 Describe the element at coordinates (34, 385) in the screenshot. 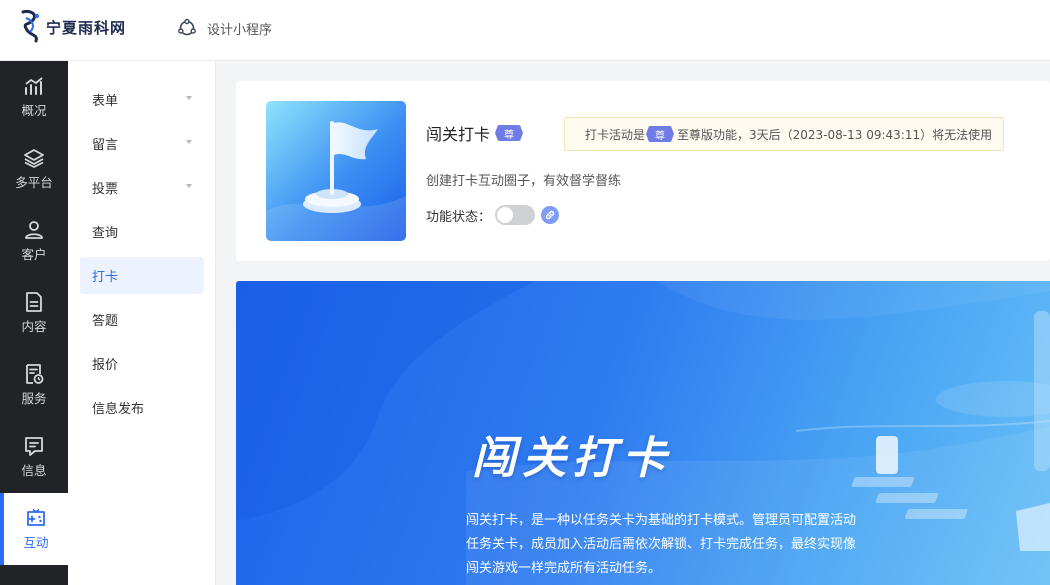

I see `rail-item-services: 服务` at that location.